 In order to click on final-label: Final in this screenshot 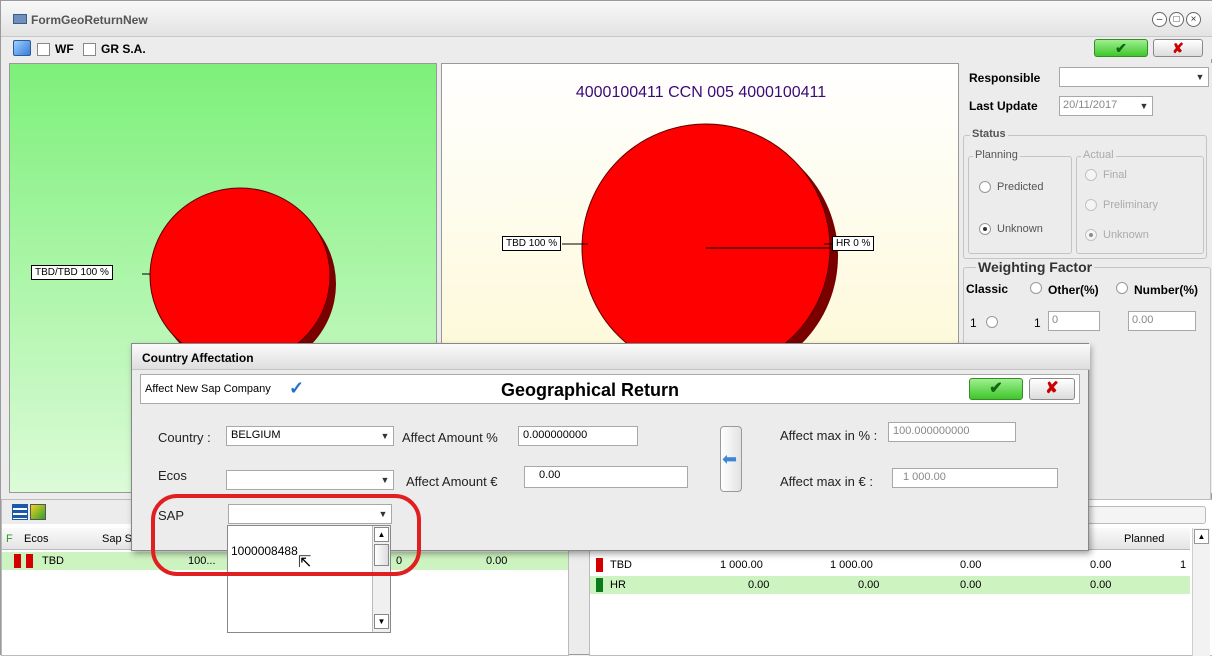, I will do `click(1115, 175)`.